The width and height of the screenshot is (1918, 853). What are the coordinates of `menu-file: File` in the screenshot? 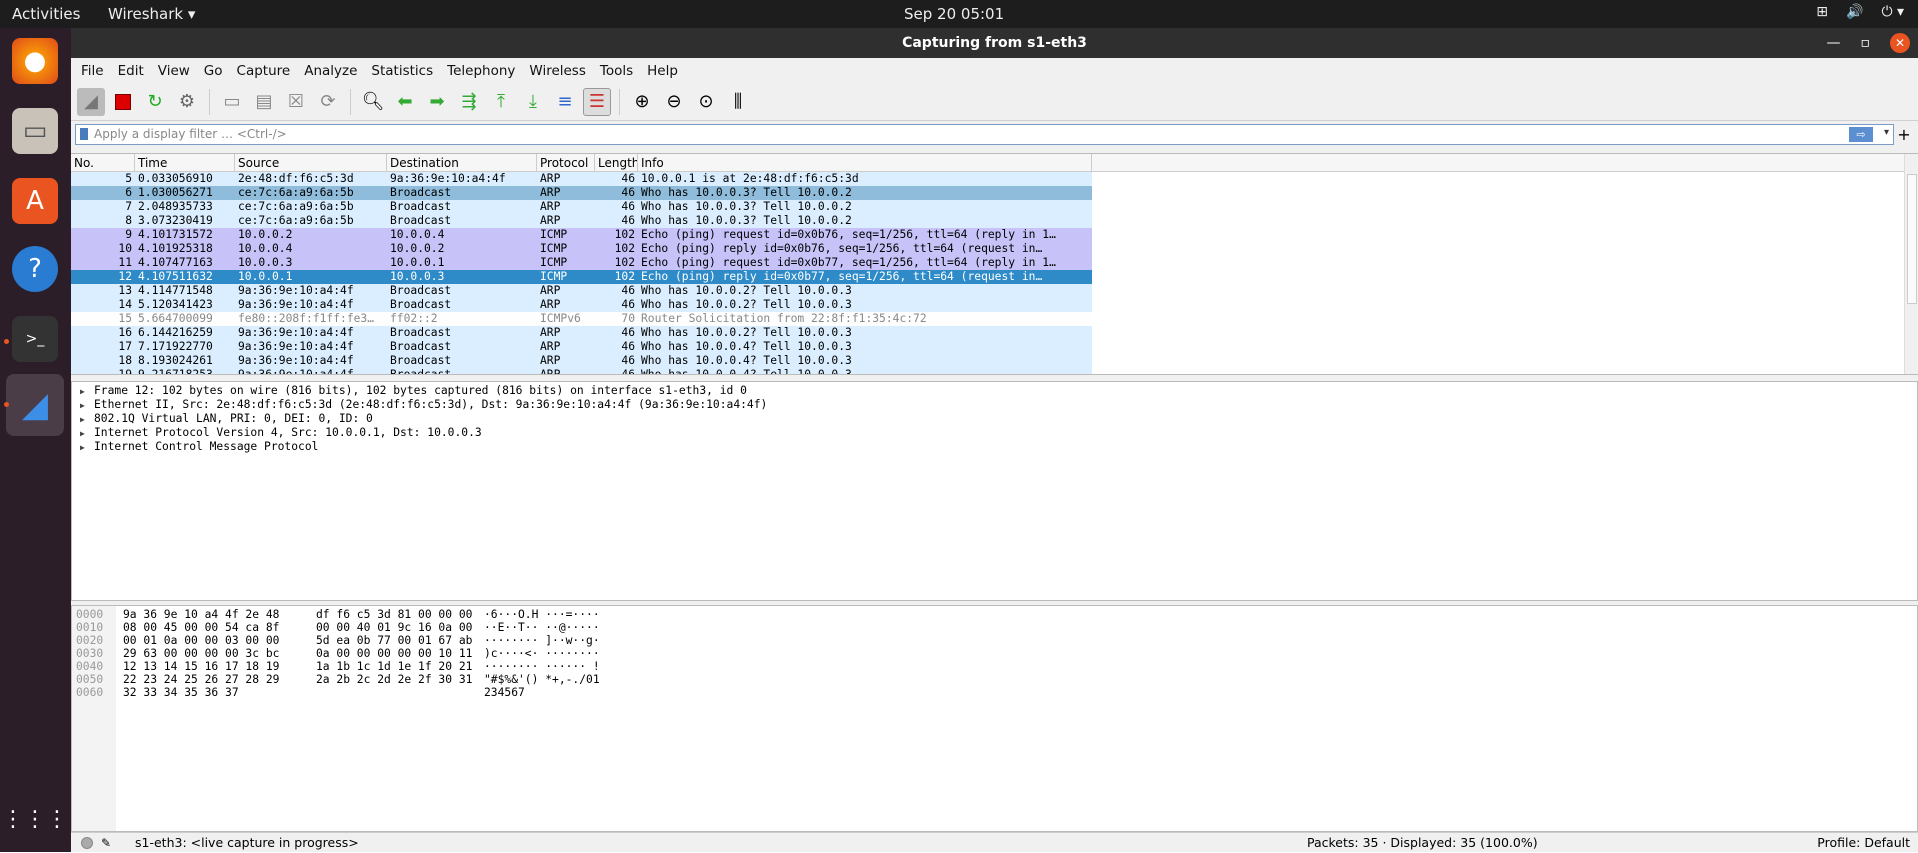 It's located at (92, 71).